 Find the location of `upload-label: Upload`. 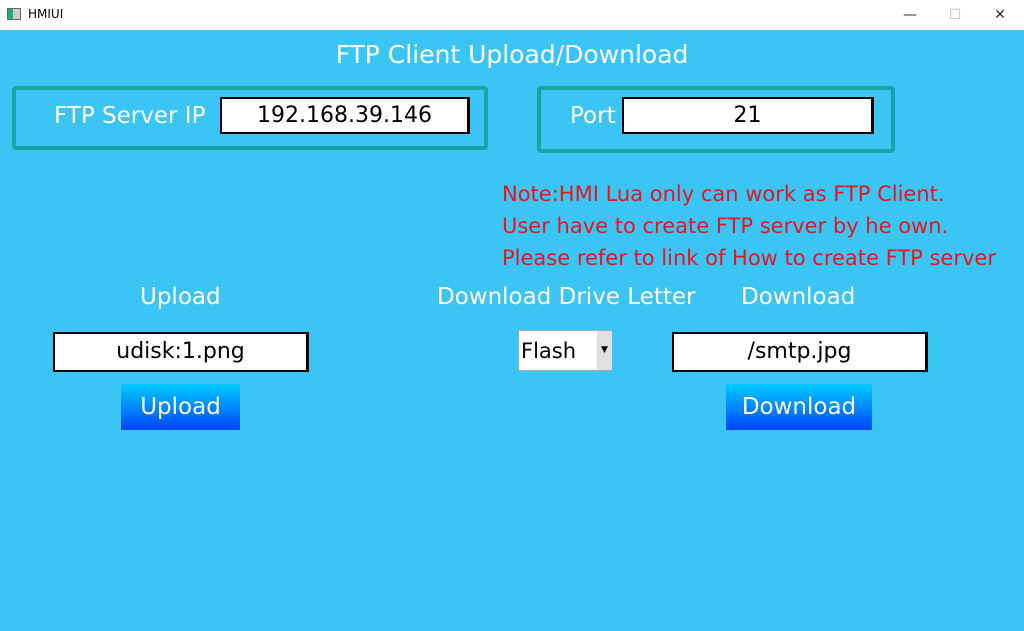

upload-label: Upload is located at coordinates (180, 297).